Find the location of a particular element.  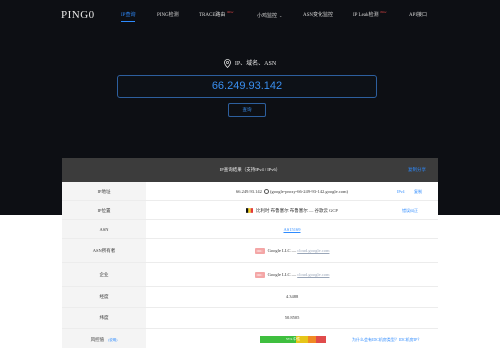

owner-link: cloud.google.com is located at coordinates (313, 250).